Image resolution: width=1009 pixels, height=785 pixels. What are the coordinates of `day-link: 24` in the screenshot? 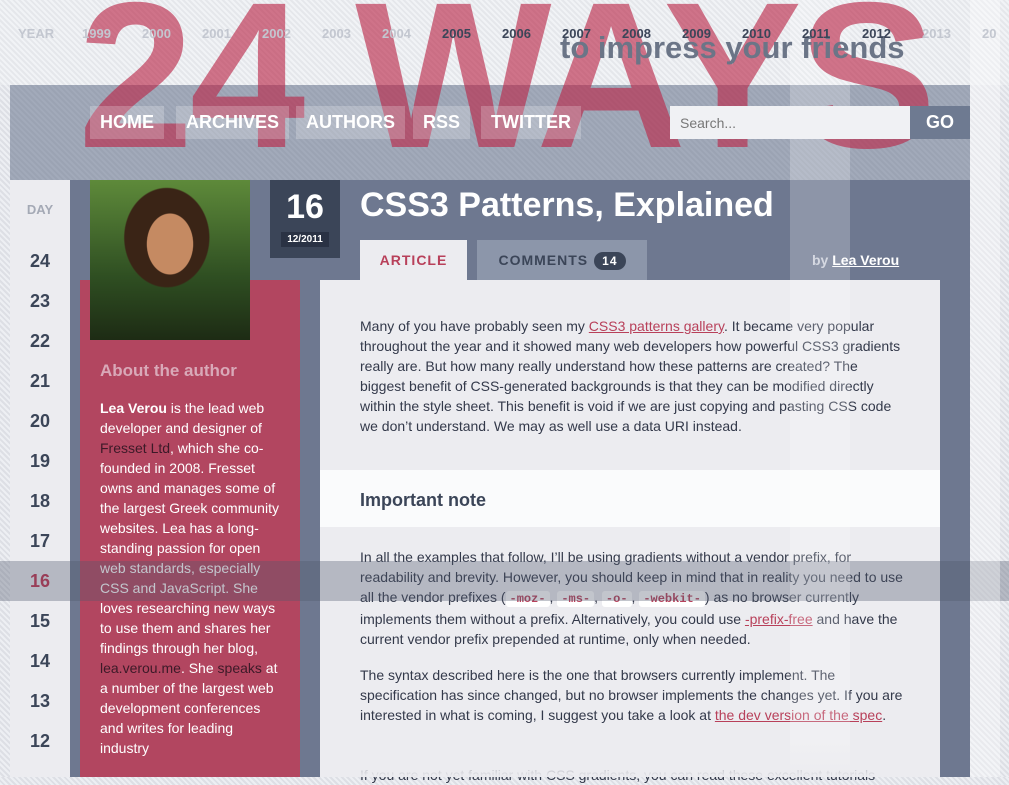 It's located at (40, 261).